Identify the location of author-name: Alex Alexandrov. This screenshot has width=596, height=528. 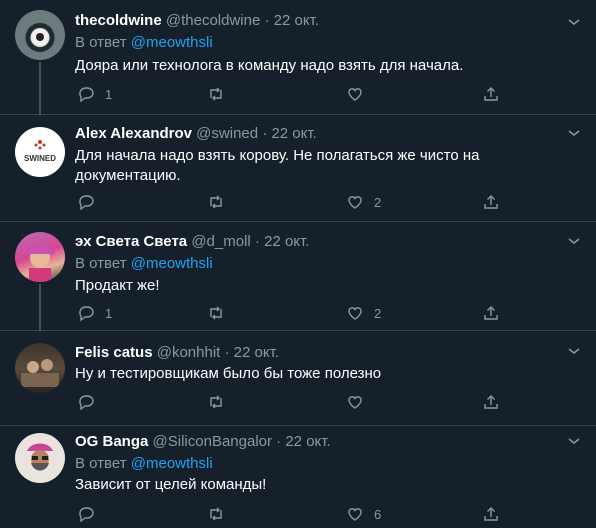
(133, 133).